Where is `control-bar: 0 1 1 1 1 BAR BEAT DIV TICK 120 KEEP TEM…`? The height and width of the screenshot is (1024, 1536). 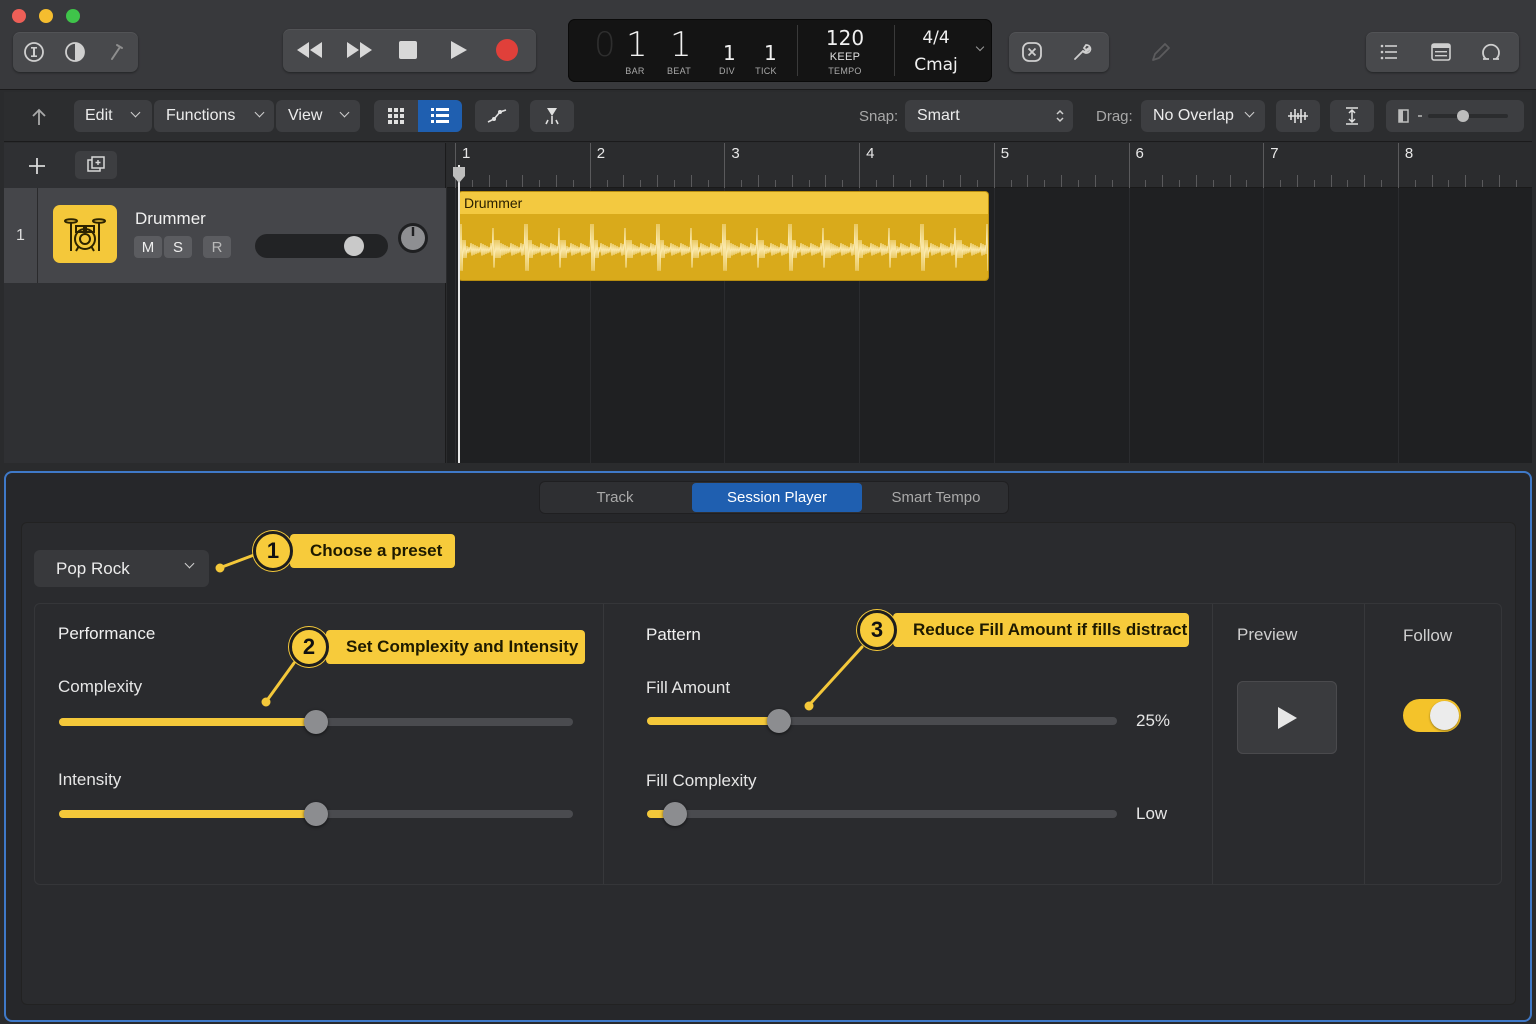 control-bar: 0 1 1 1 1 BAR BEAT DIV TICK 120 KEEP TEM… is located at coordinates (768, 45).